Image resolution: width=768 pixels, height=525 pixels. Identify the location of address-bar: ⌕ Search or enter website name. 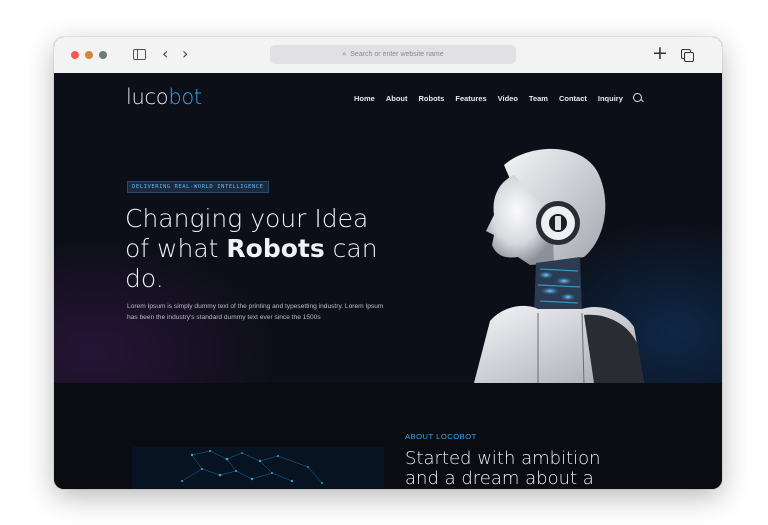
(393, 54).